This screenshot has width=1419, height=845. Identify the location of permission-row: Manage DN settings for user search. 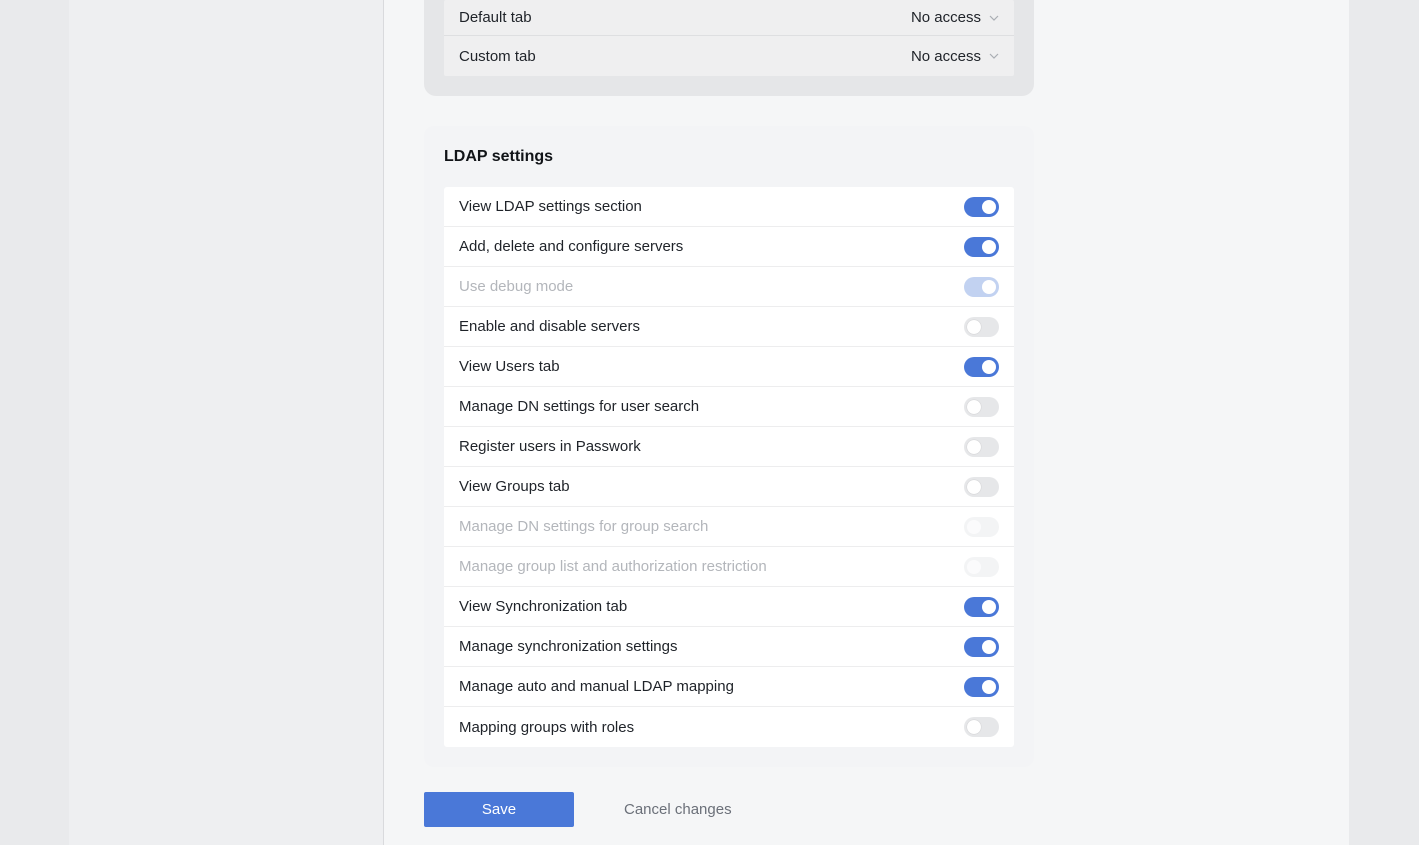
(729, 407).